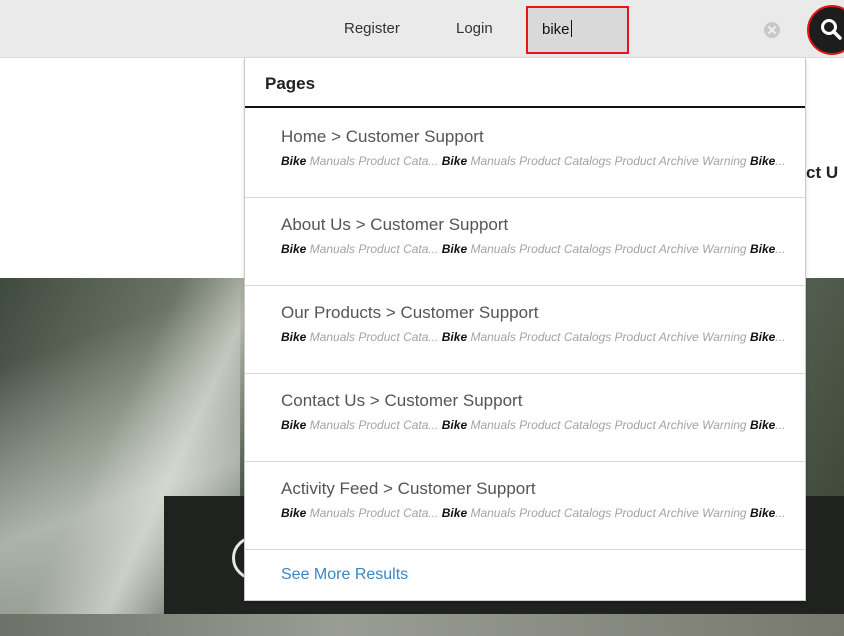 The height and width of the screenshot is (636, 844). I want to click on register-link: Register, so click(372, 28).